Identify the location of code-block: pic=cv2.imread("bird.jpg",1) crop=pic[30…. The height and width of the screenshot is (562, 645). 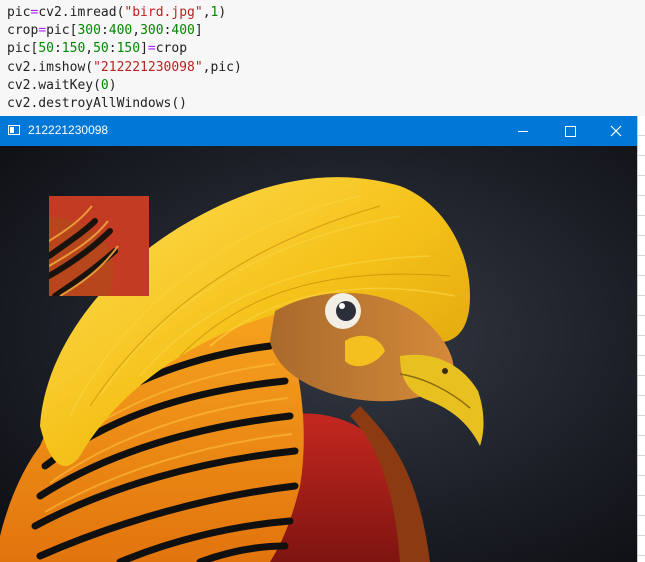
(124, 58).